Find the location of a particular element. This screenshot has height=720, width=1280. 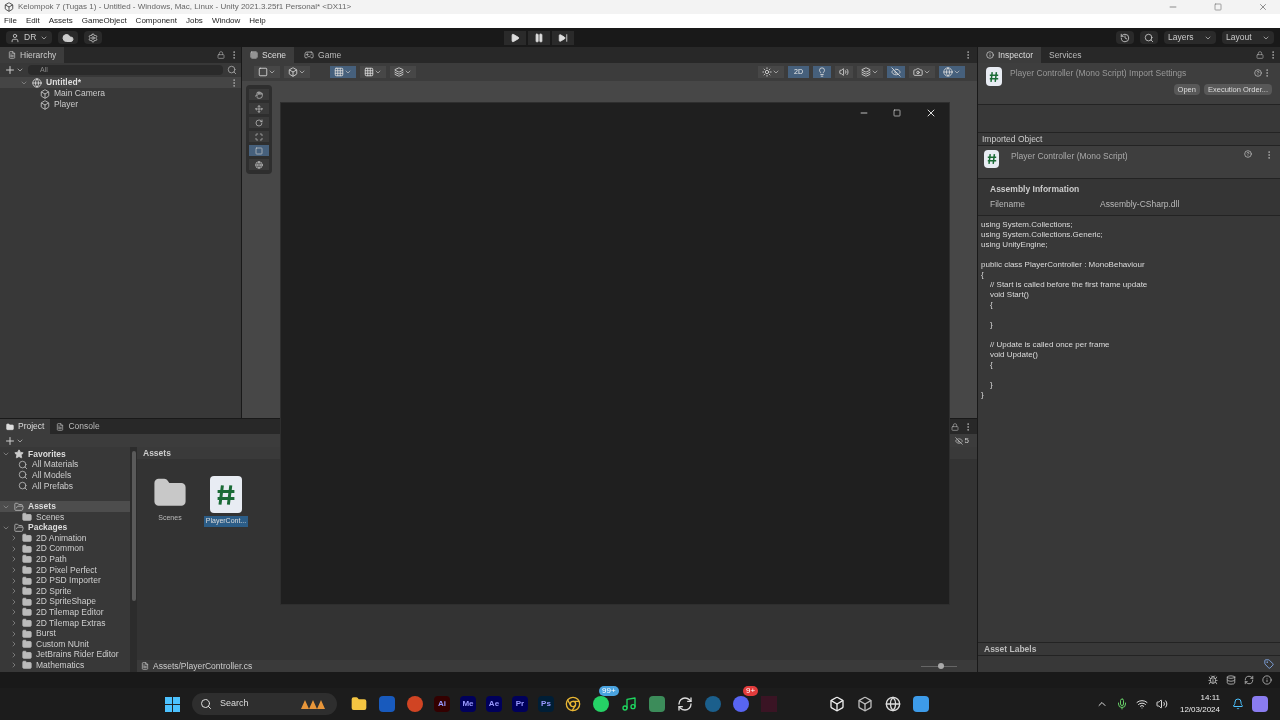

search-button is located at coordinates (1149, 37).